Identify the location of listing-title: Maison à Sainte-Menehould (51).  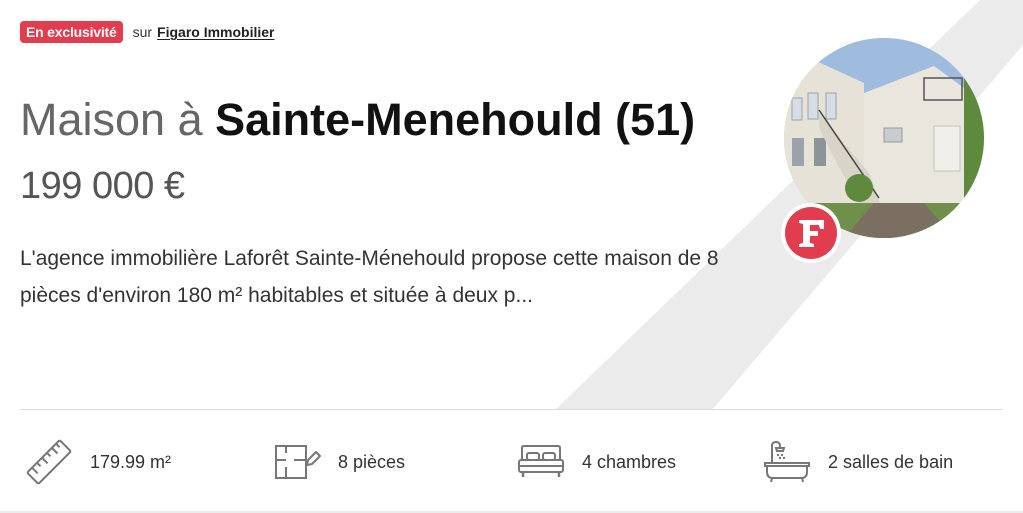
(357, 120).